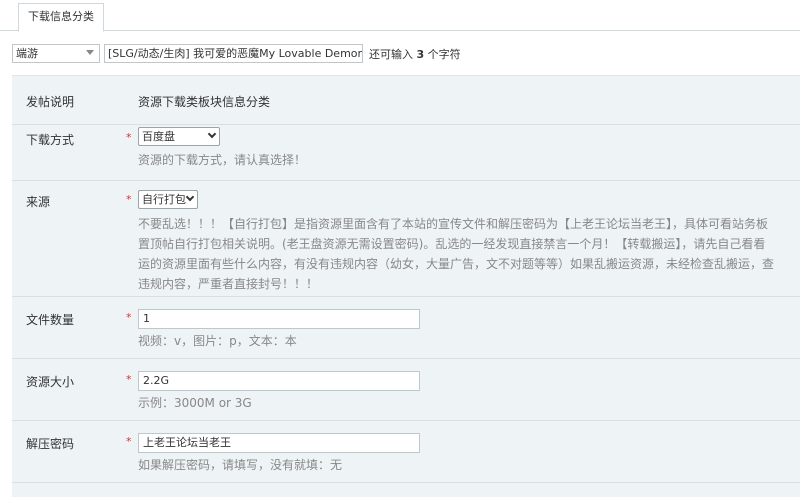  I want to click on tab-download-info: 下载信息分类, so click(61, 17).